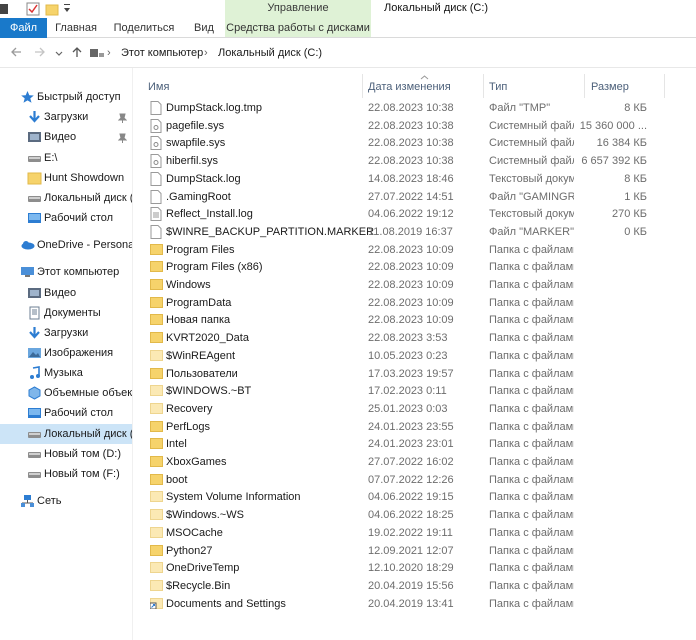 The height and width of the screenshot is (640, 696). I want to click on file-name: KVRT2020_Data, so click(207, 338).